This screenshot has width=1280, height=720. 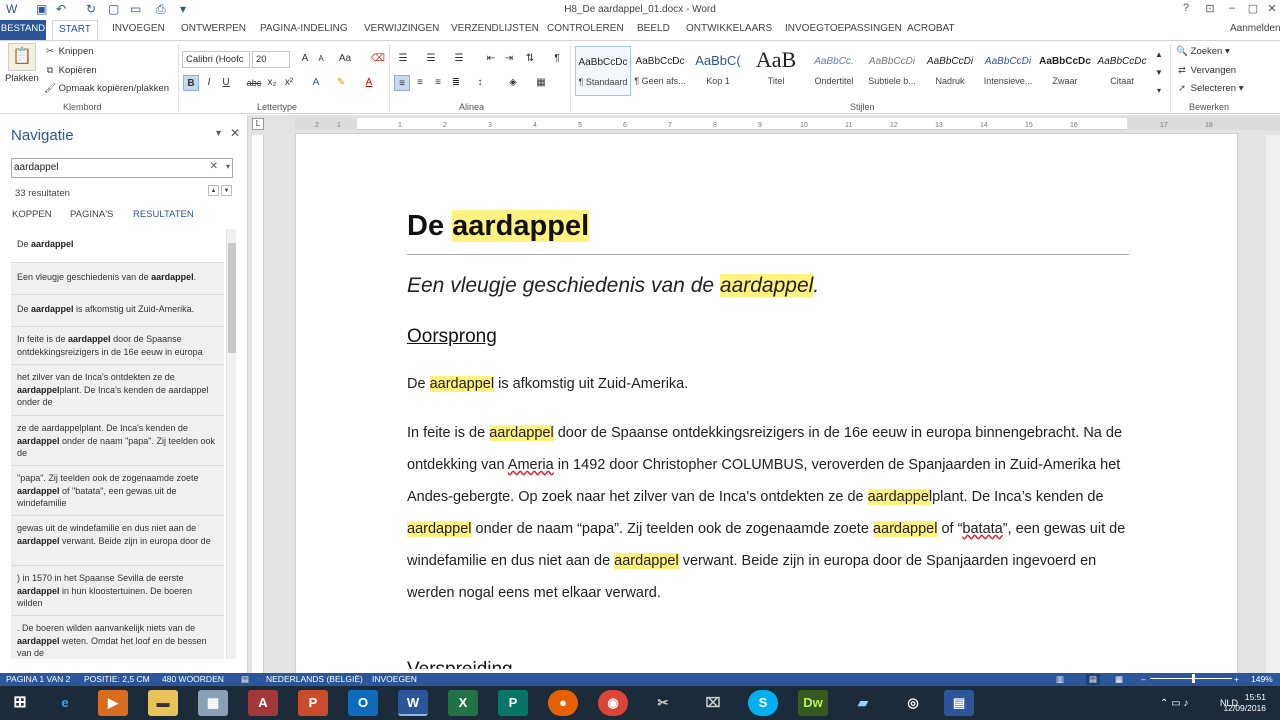 What do you see at coordinates (713, 703) in the screenshot?
I see `network-tool-icon: ⌧` at bounding box center [713, 703].